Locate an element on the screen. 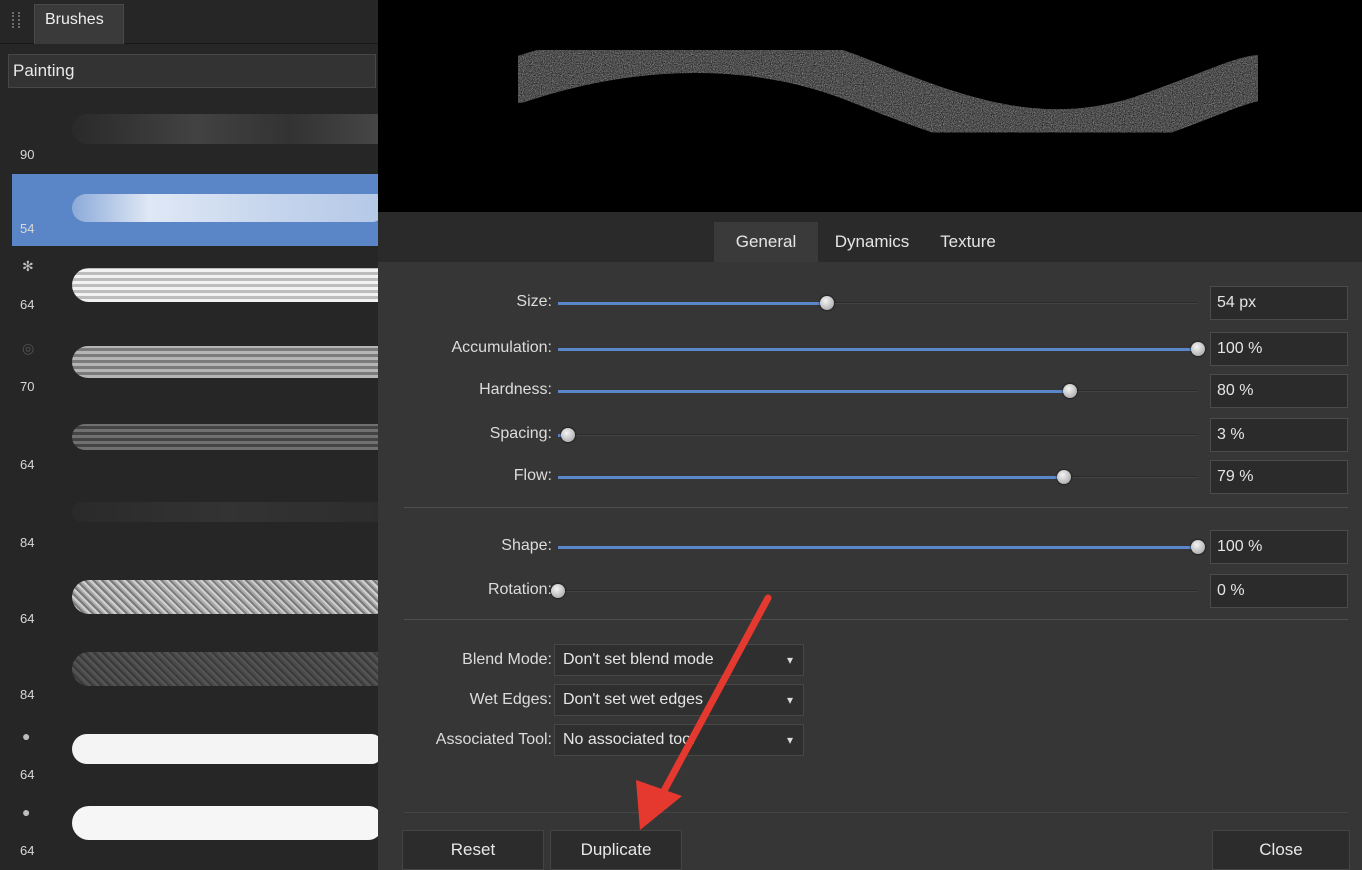  flow-label: Flow: is located at coordinates (532, 475).